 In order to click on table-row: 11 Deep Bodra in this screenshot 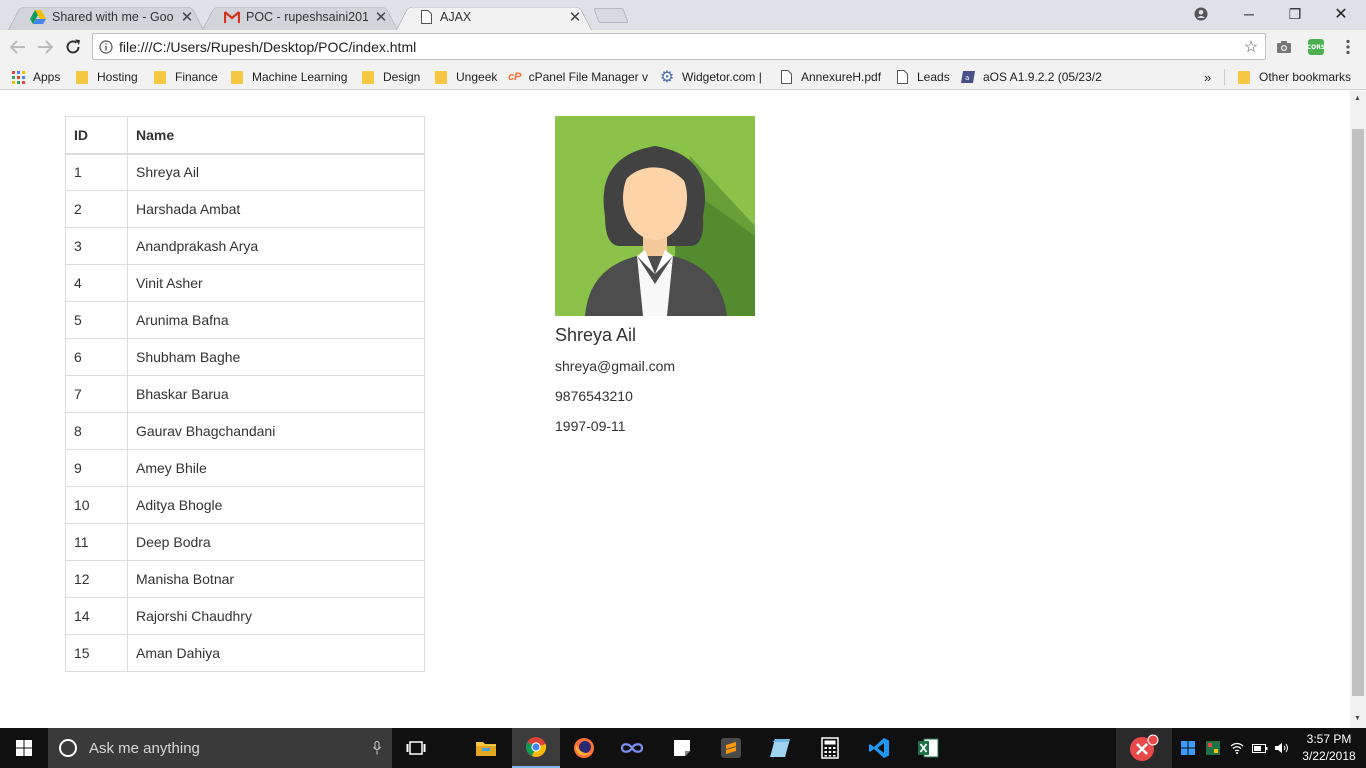, I will do `click(245, 542)`.